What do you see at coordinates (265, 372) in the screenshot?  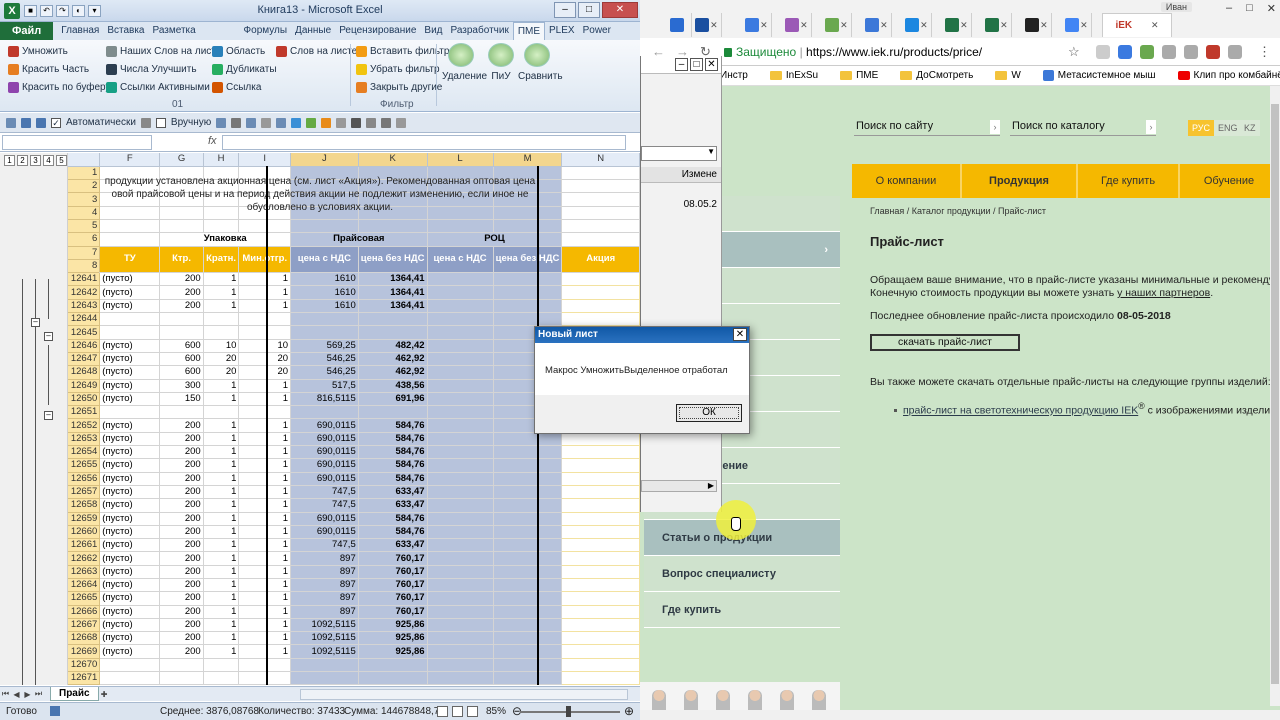 I see `cell-min-otgr: 20` at bounding box center [265, 372].